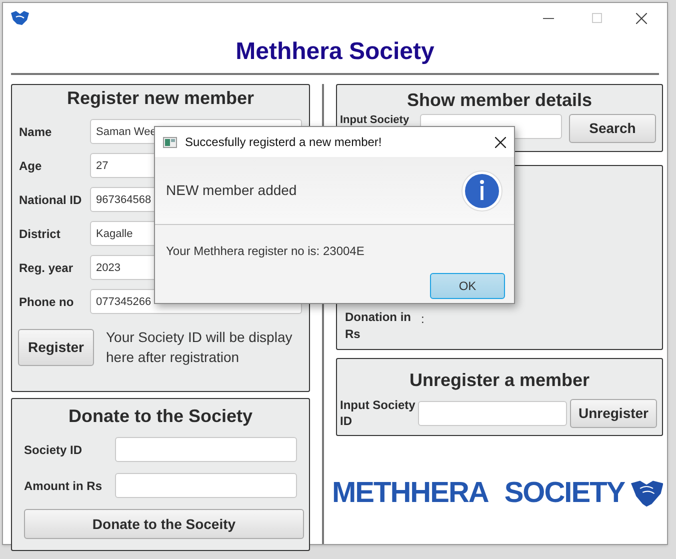 The image size is (676, 559). Describe the element at coordinates (265, 251) in the screenshot. I see `dialog-message: Your Methhera register no is: 23004E` at that location.